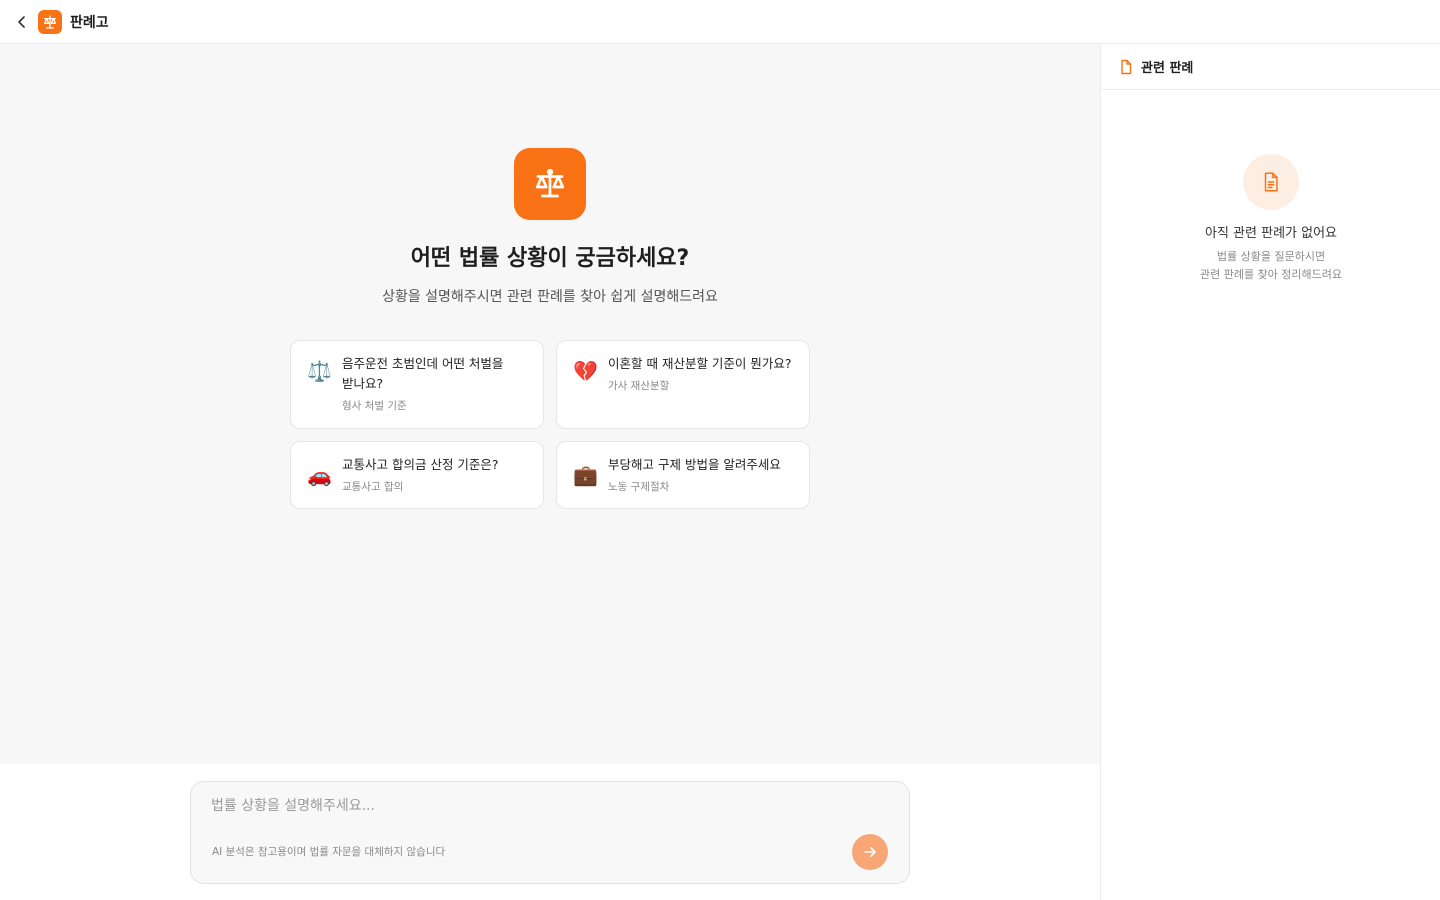 The width and height of the screenshot is (1440, 900). What do you see at coordinates (1271, 274) in the screenshot?
I see `empty-state-description: 관련 판례를 찾아 정리해드려요` at bounding box center [1271, 274].